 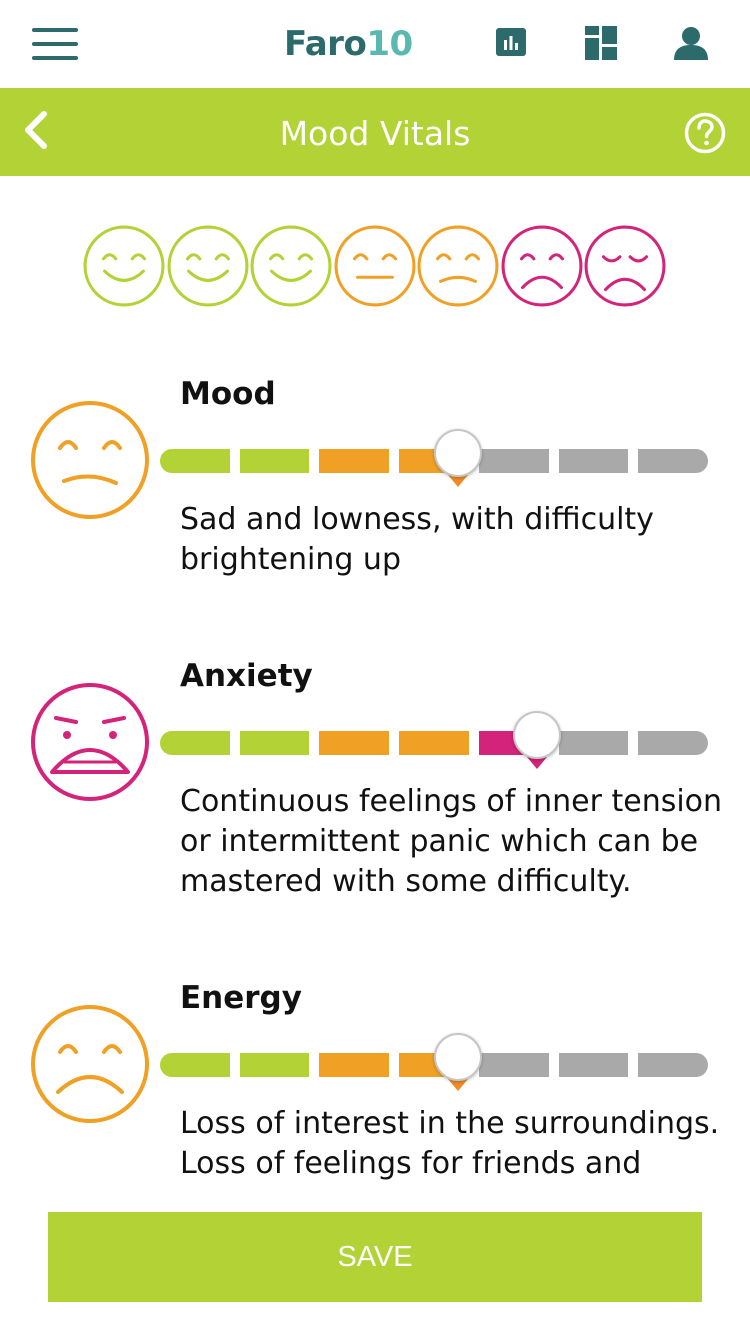 I want to click on help-circle-icon, so click(x=705, y=133).